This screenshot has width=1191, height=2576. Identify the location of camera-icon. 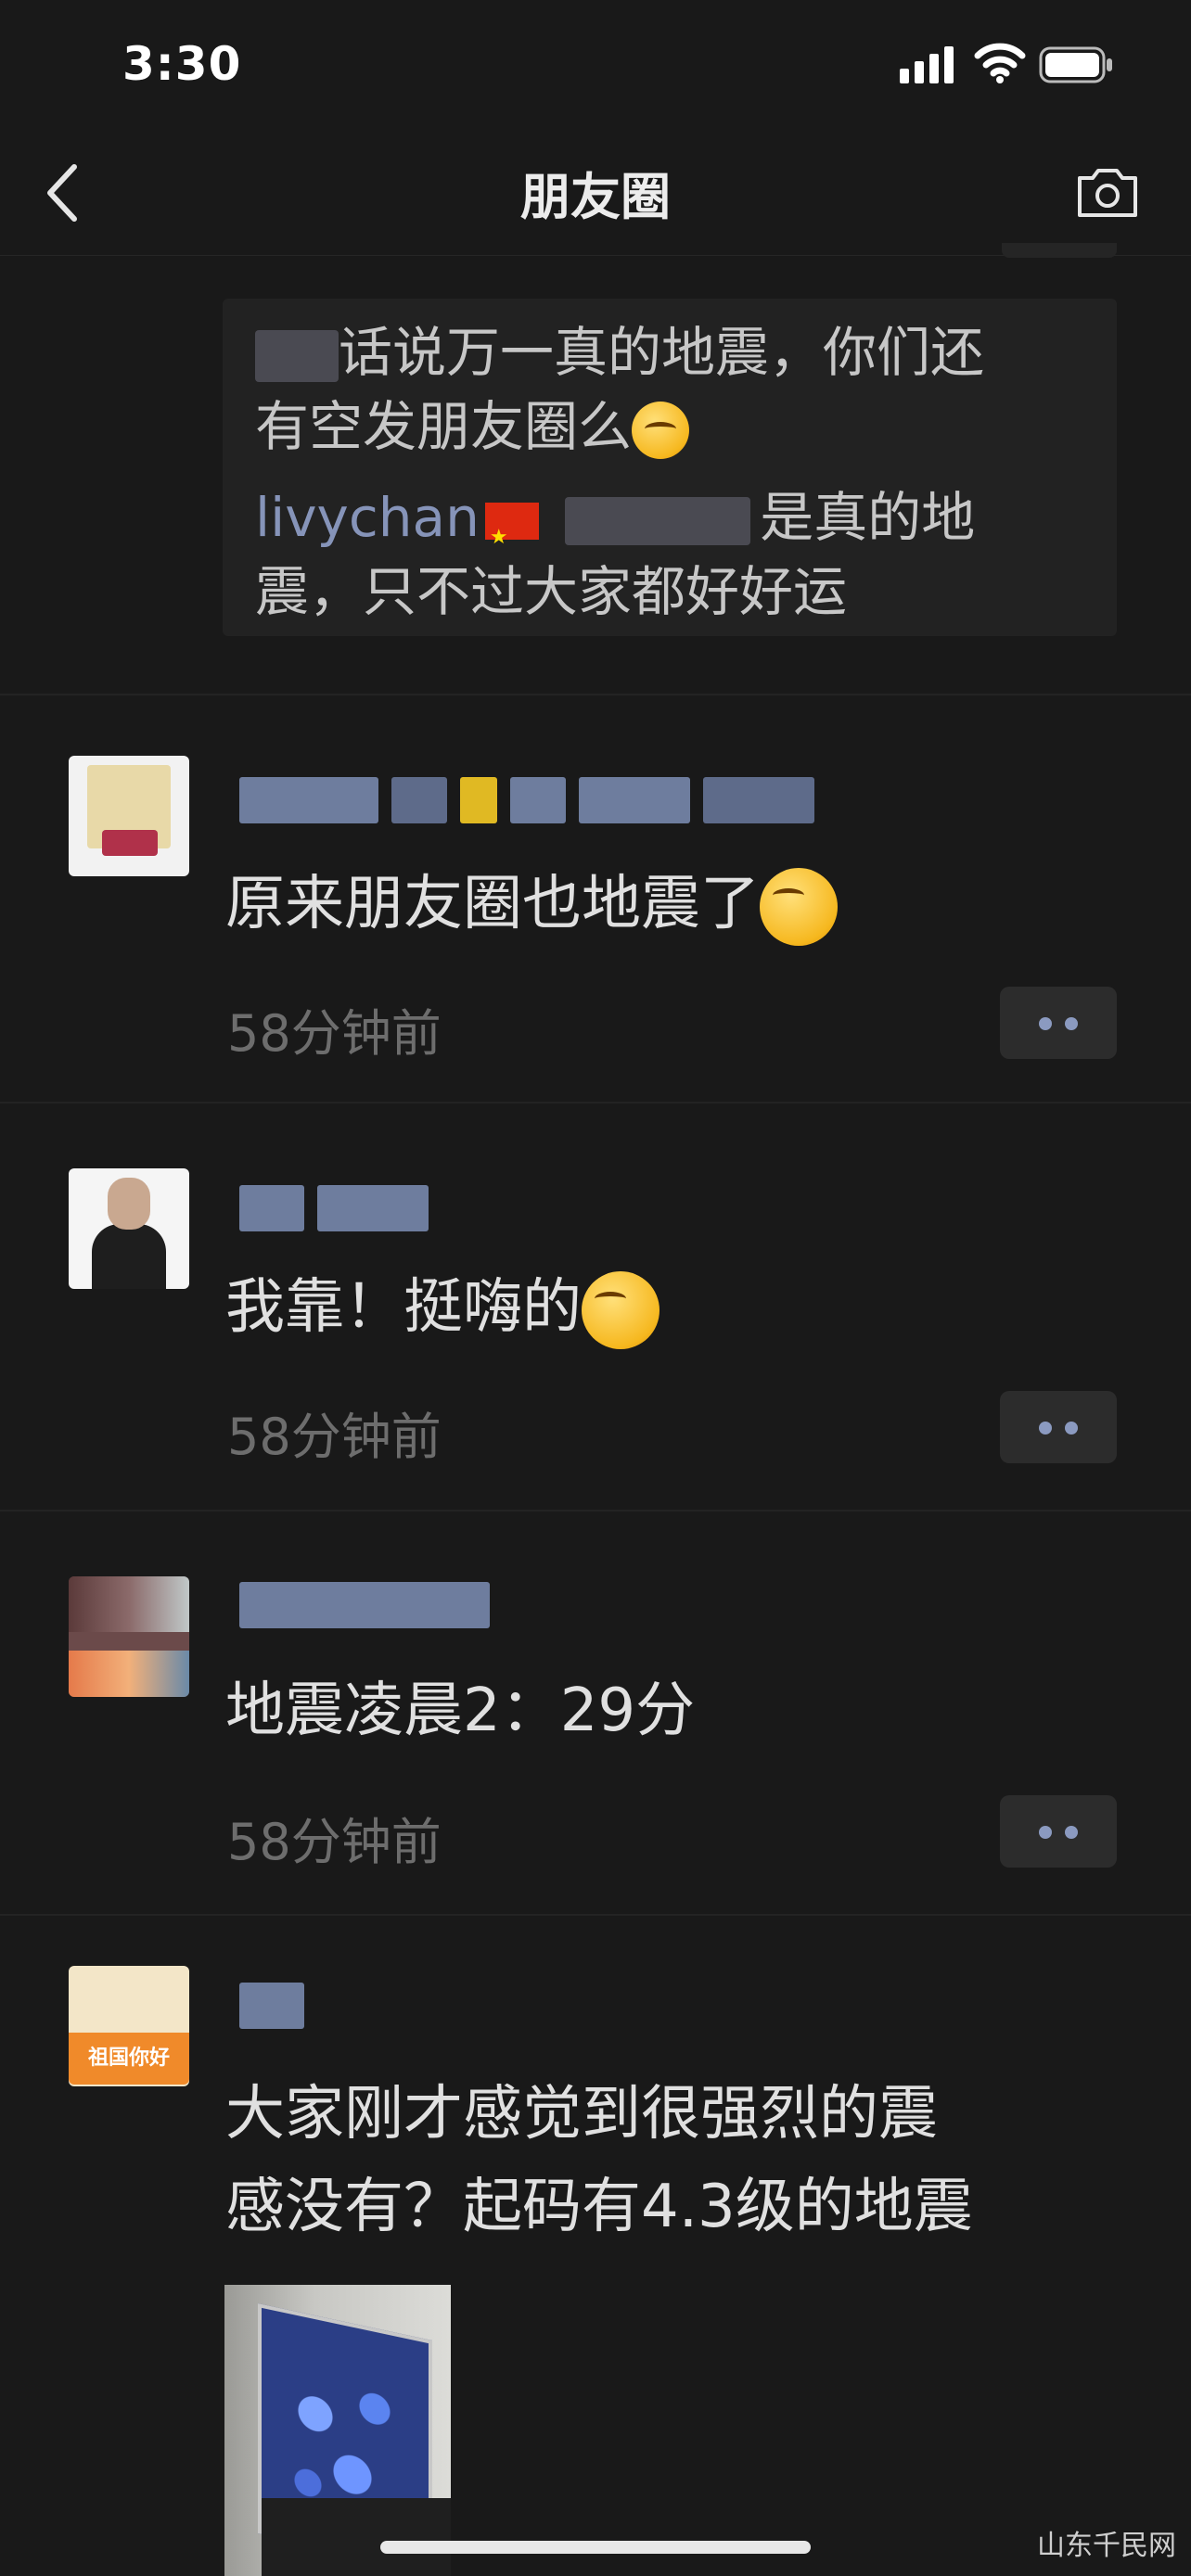
(1107, 193).